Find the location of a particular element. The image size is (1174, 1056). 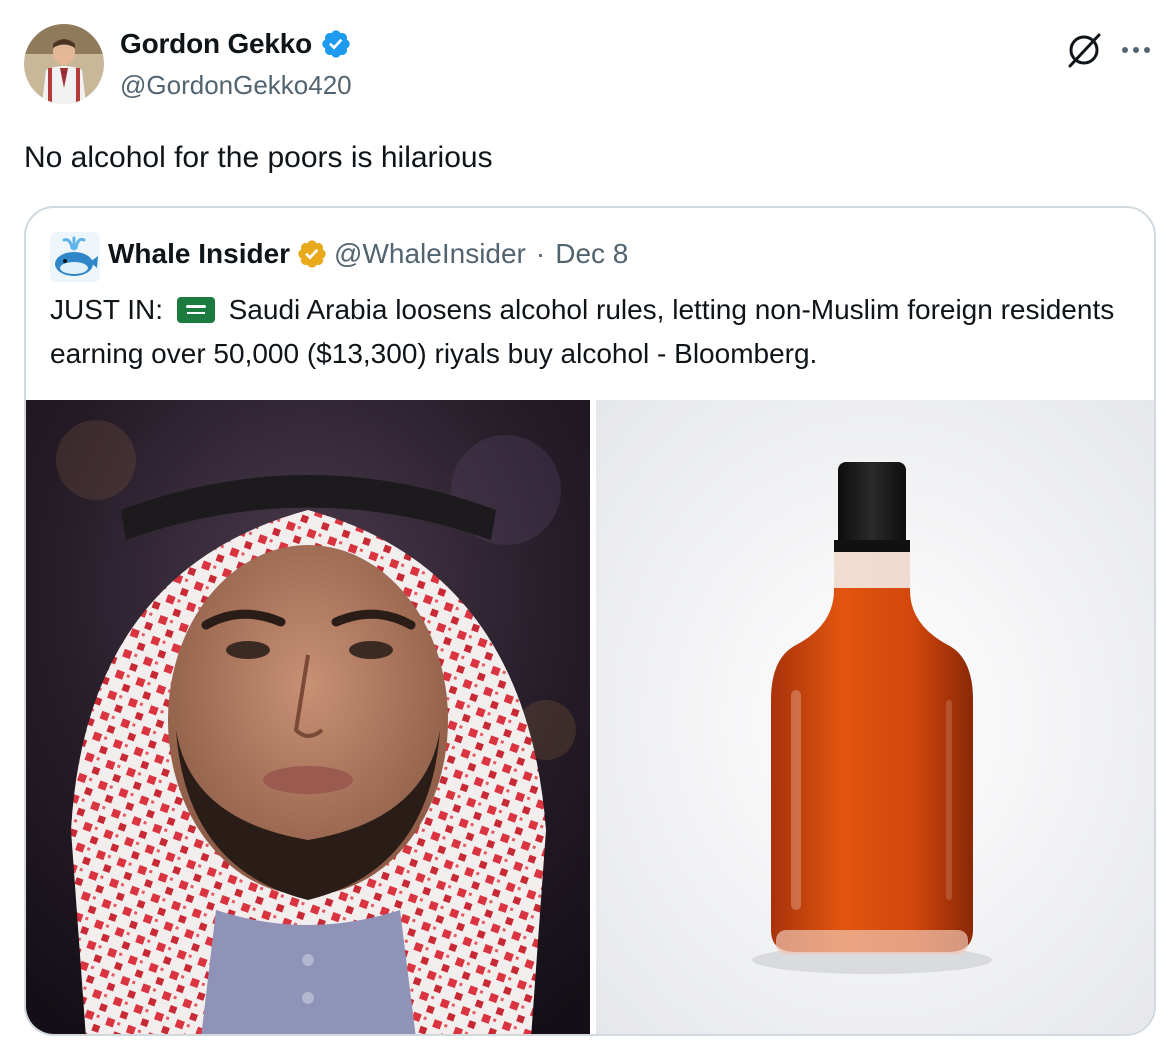

saudi-flag-icon is located at coordinates (195, 310).